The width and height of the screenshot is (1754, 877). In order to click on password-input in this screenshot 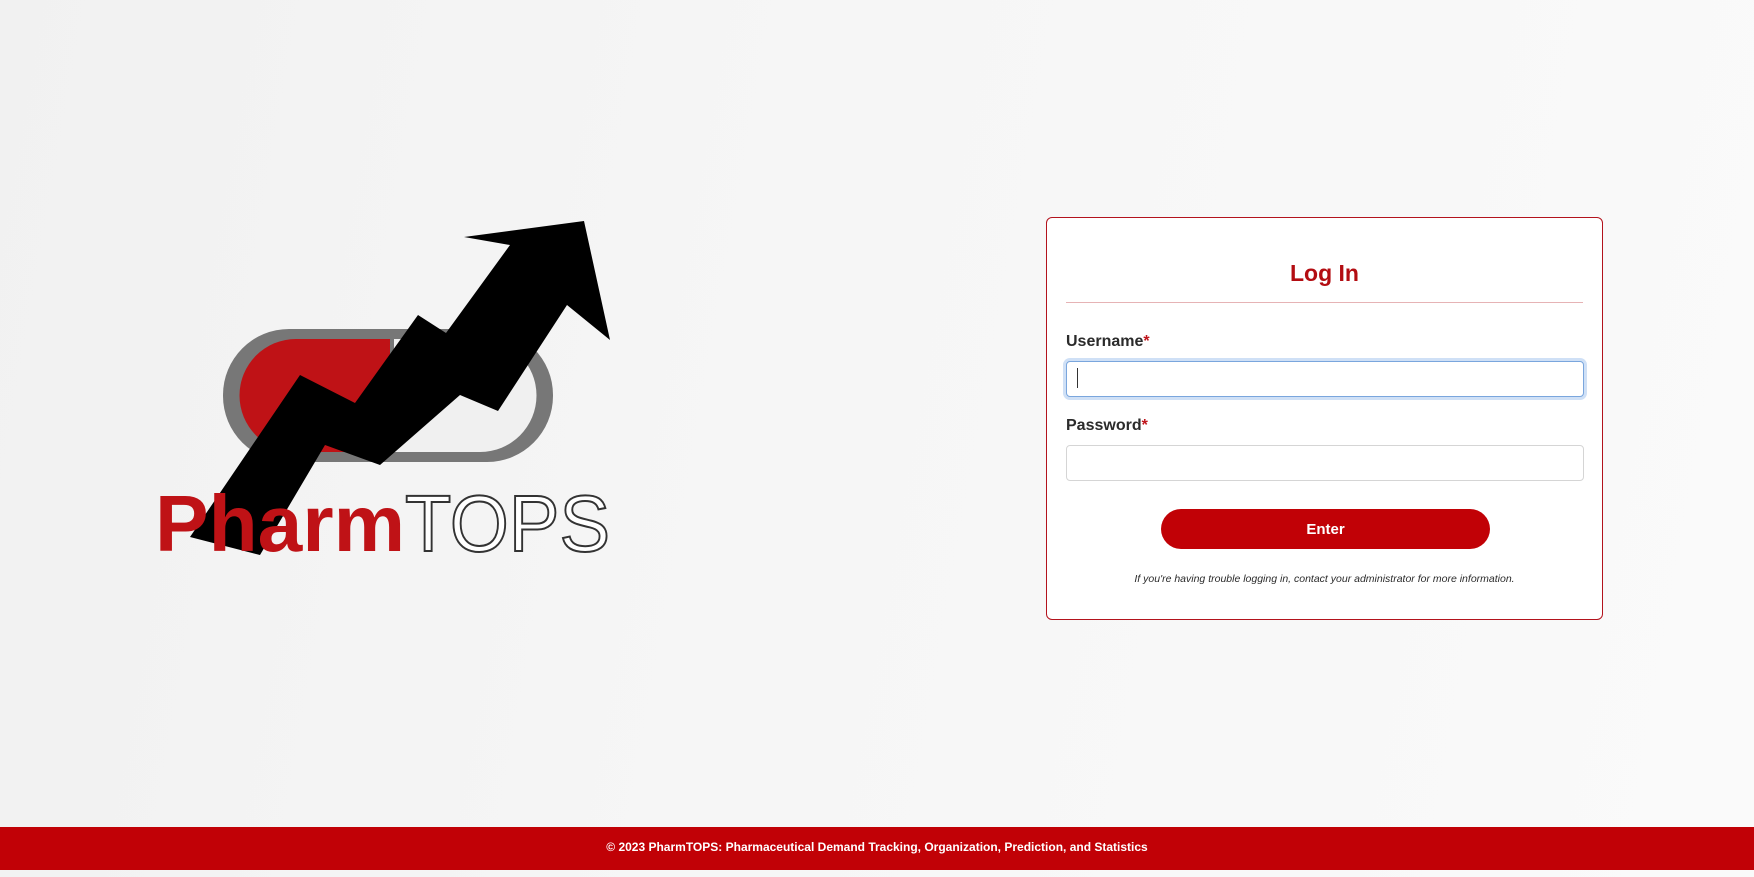, I will do `click(1325, 463)`.